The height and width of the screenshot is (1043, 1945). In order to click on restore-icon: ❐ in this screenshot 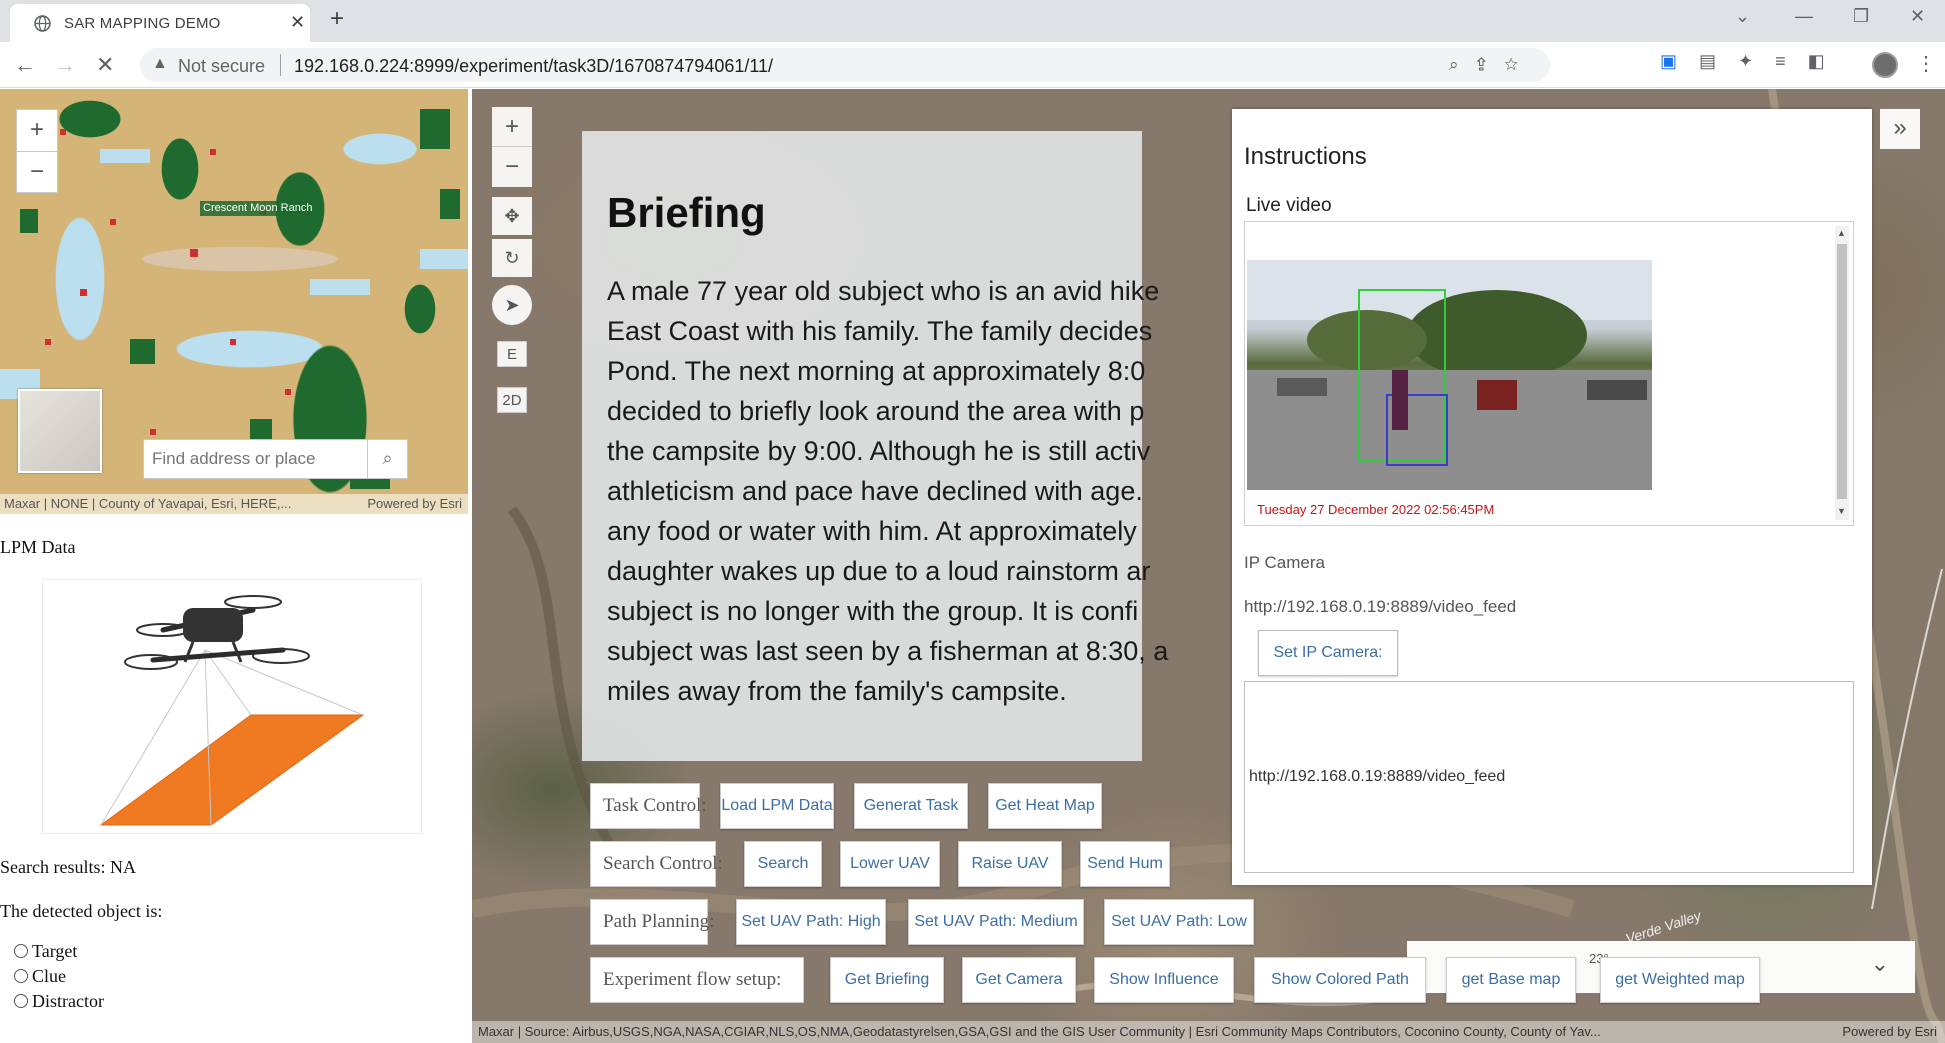, I will do `click(1861, 16)`.